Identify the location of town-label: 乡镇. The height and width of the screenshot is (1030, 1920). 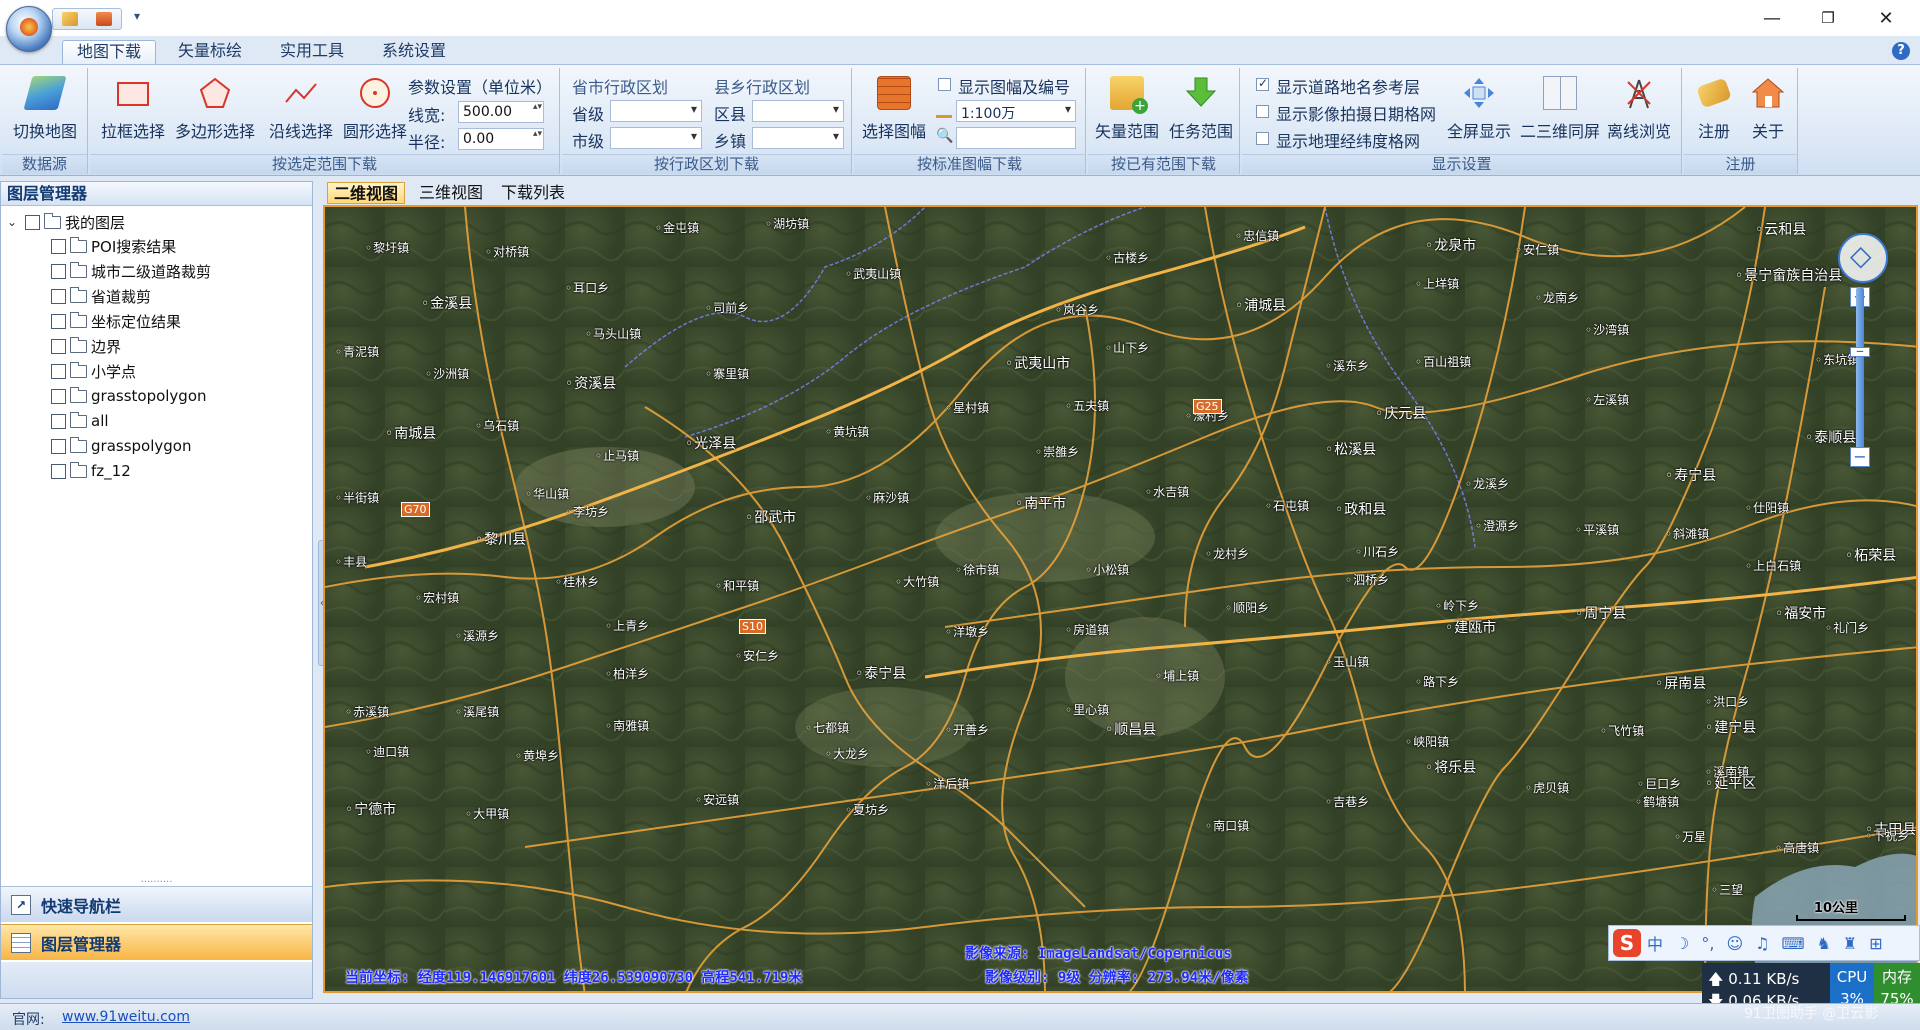
(730, 141).